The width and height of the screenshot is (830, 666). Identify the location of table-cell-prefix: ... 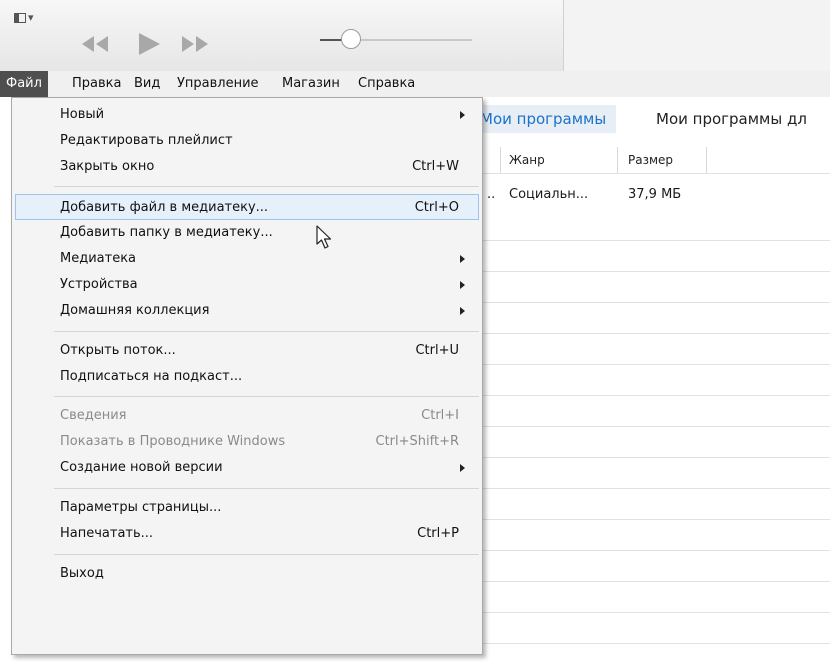
(491, 194).